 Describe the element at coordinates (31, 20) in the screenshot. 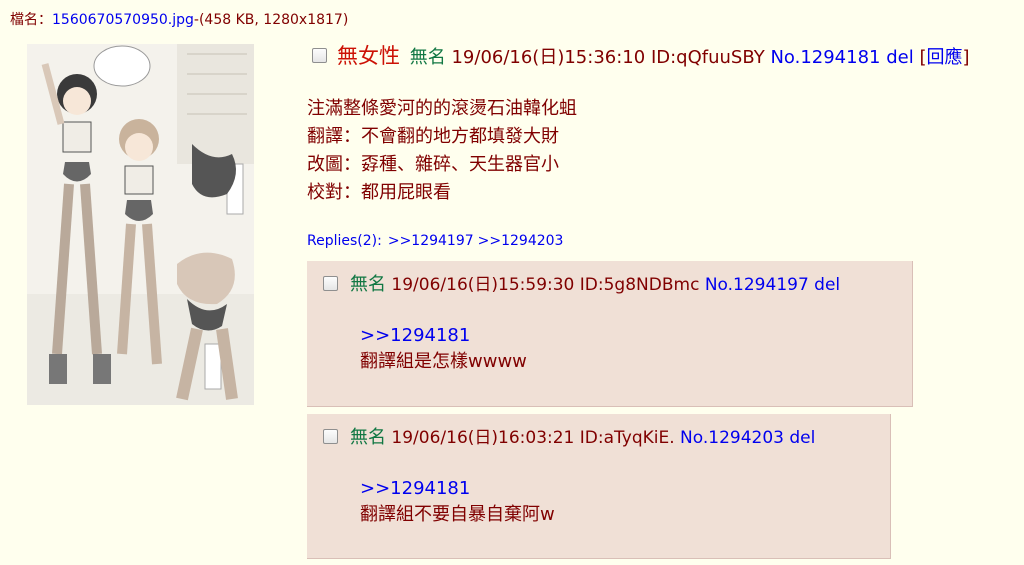

I see `file-label: 檔名：` at that location.